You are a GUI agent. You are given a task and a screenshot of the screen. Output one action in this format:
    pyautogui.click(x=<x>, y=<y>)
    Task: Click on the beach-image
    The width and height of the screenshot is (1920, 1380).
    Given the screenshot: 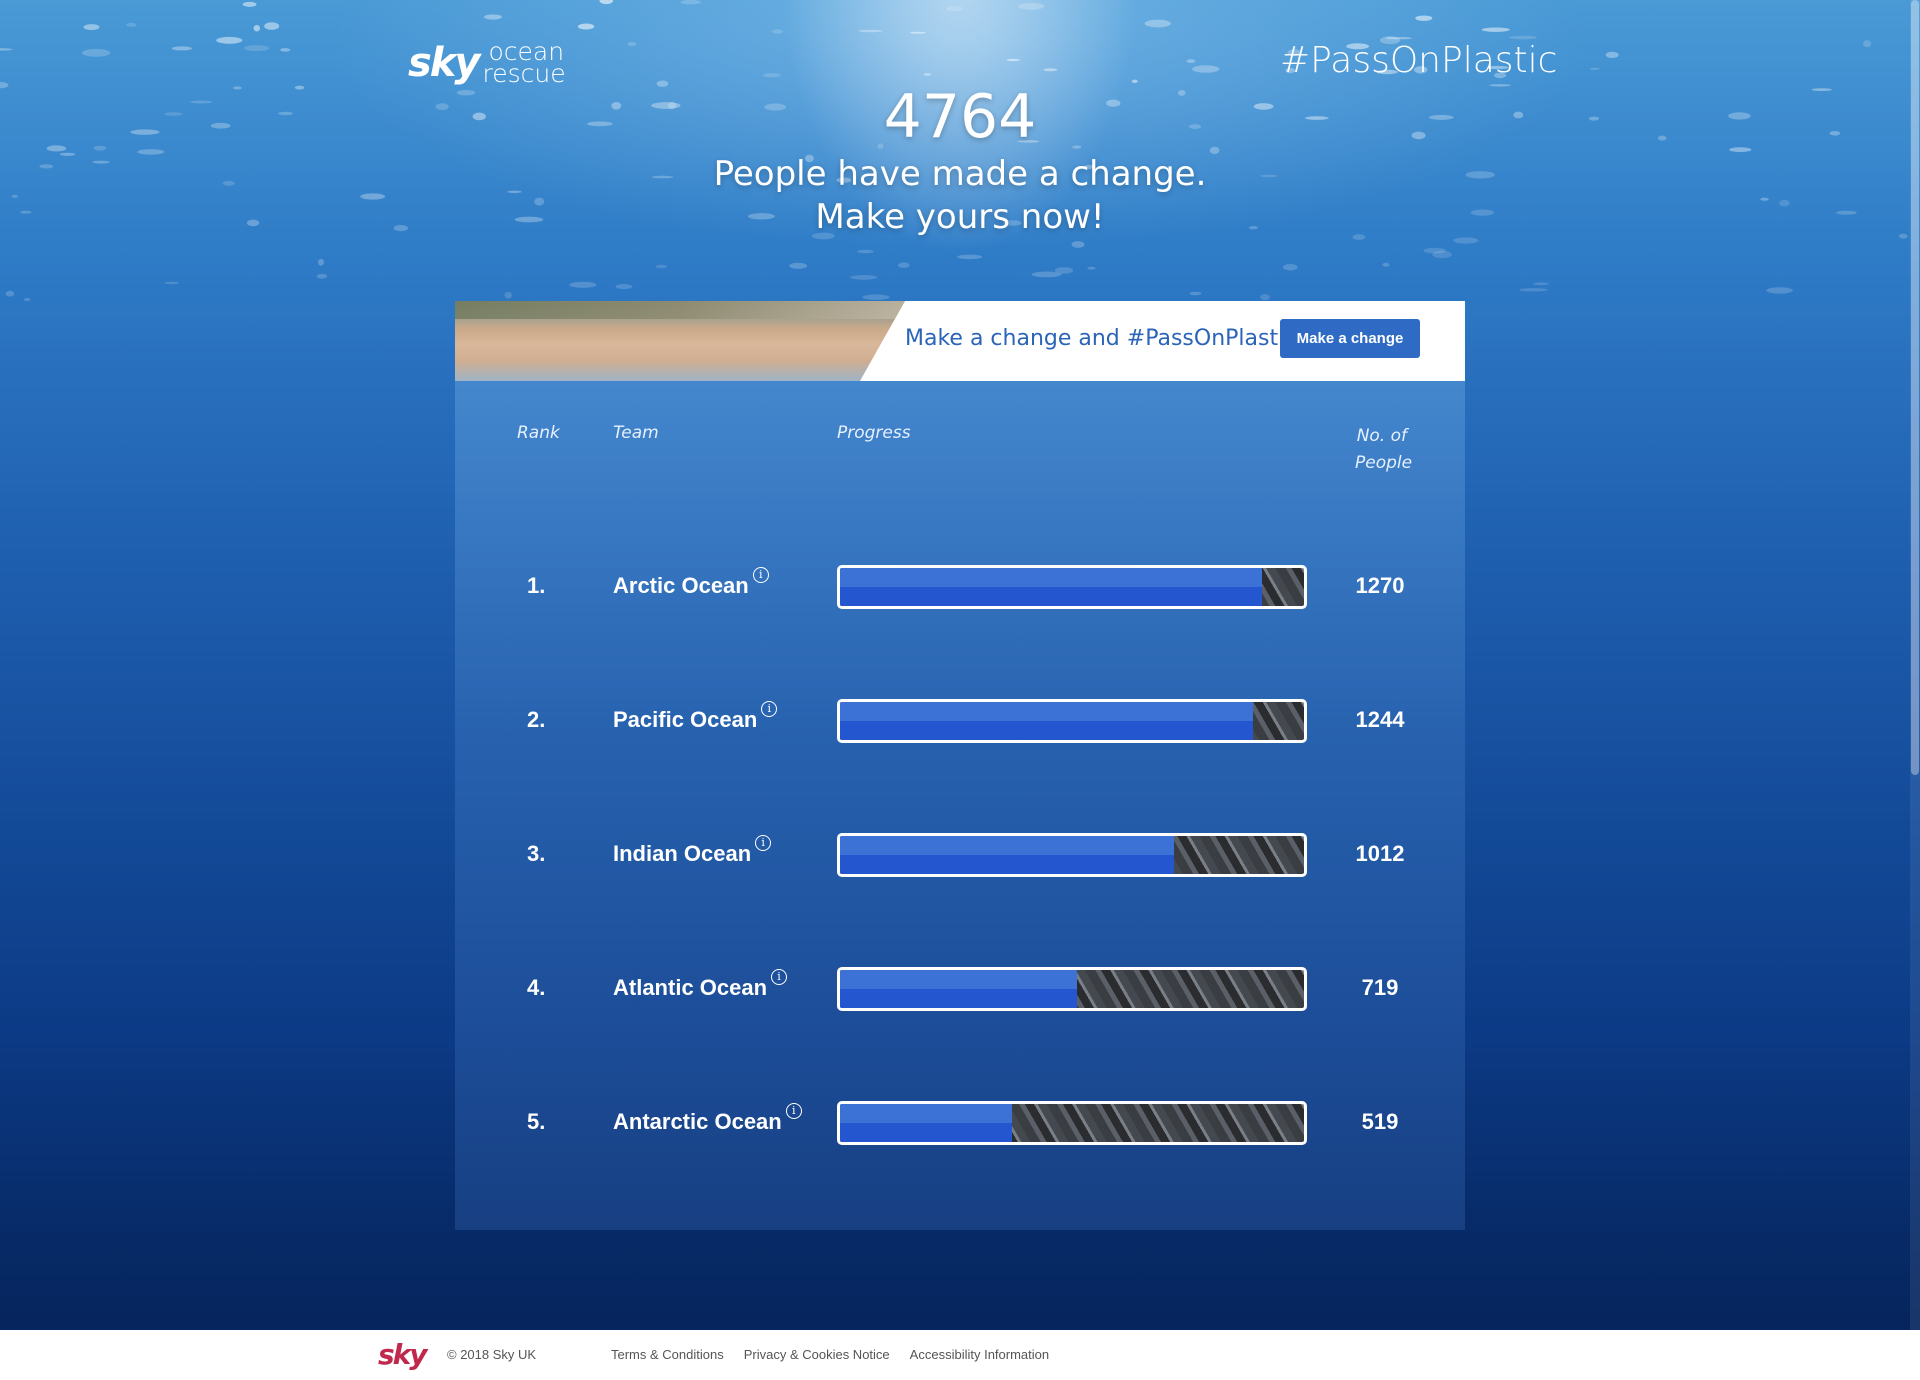 What is the action you would take?
    pyautogui.click(x=680, y=341)
    